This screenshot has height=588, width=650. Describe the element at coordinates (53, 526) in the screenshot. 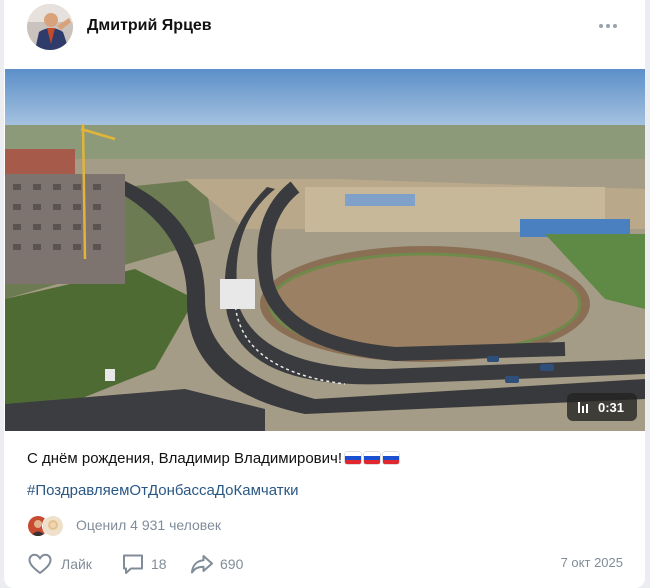

I see `reactor-avatar` at that location.